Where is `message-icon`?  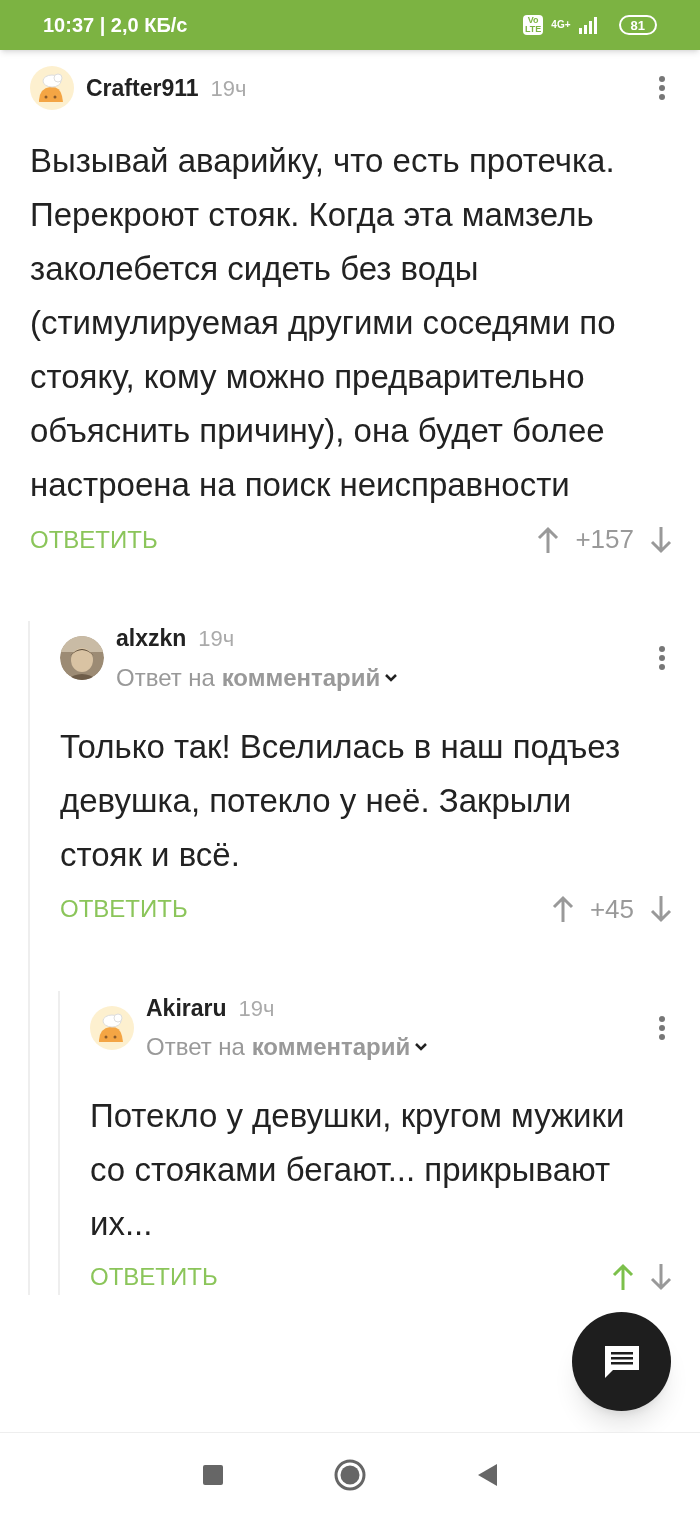 message-icon is located at coordinates (621, 1361).